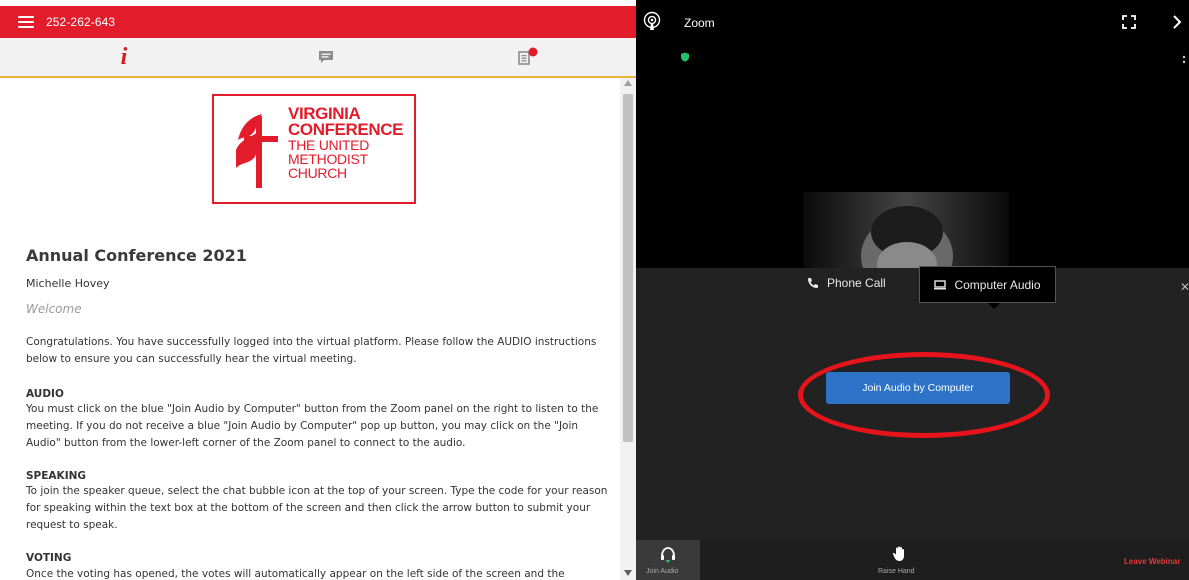  What do you see at coordinates (49, 558) in the screenshot?
I see `voting-heading: VOTING` at bounding box center [49, 558].